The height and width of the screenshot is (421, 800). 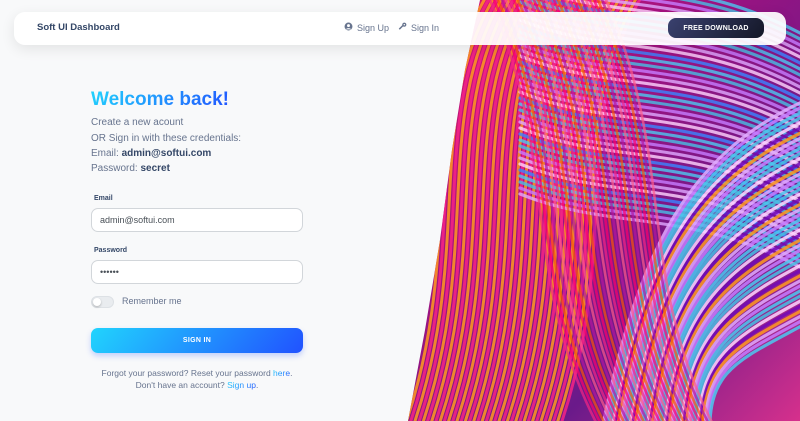 What do you see at coordinates (291, 373) in the screenshot?
I see `forgot-suffix: .` at bounding box center [291, 373].